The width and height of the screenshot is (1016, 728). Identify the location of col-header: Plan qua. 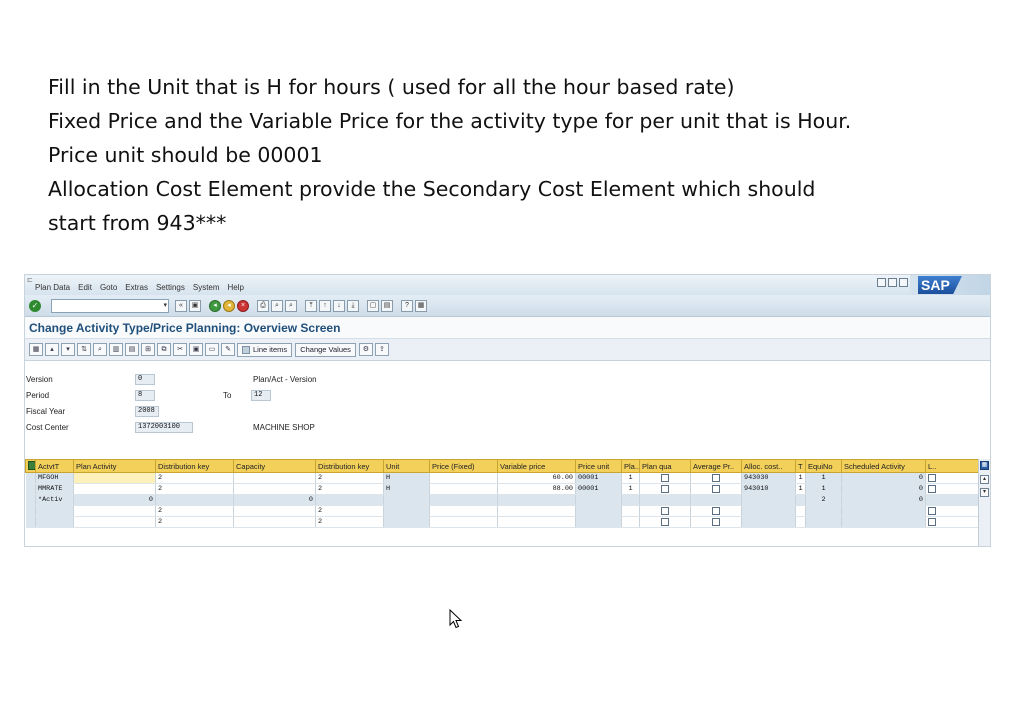
(665, 466).